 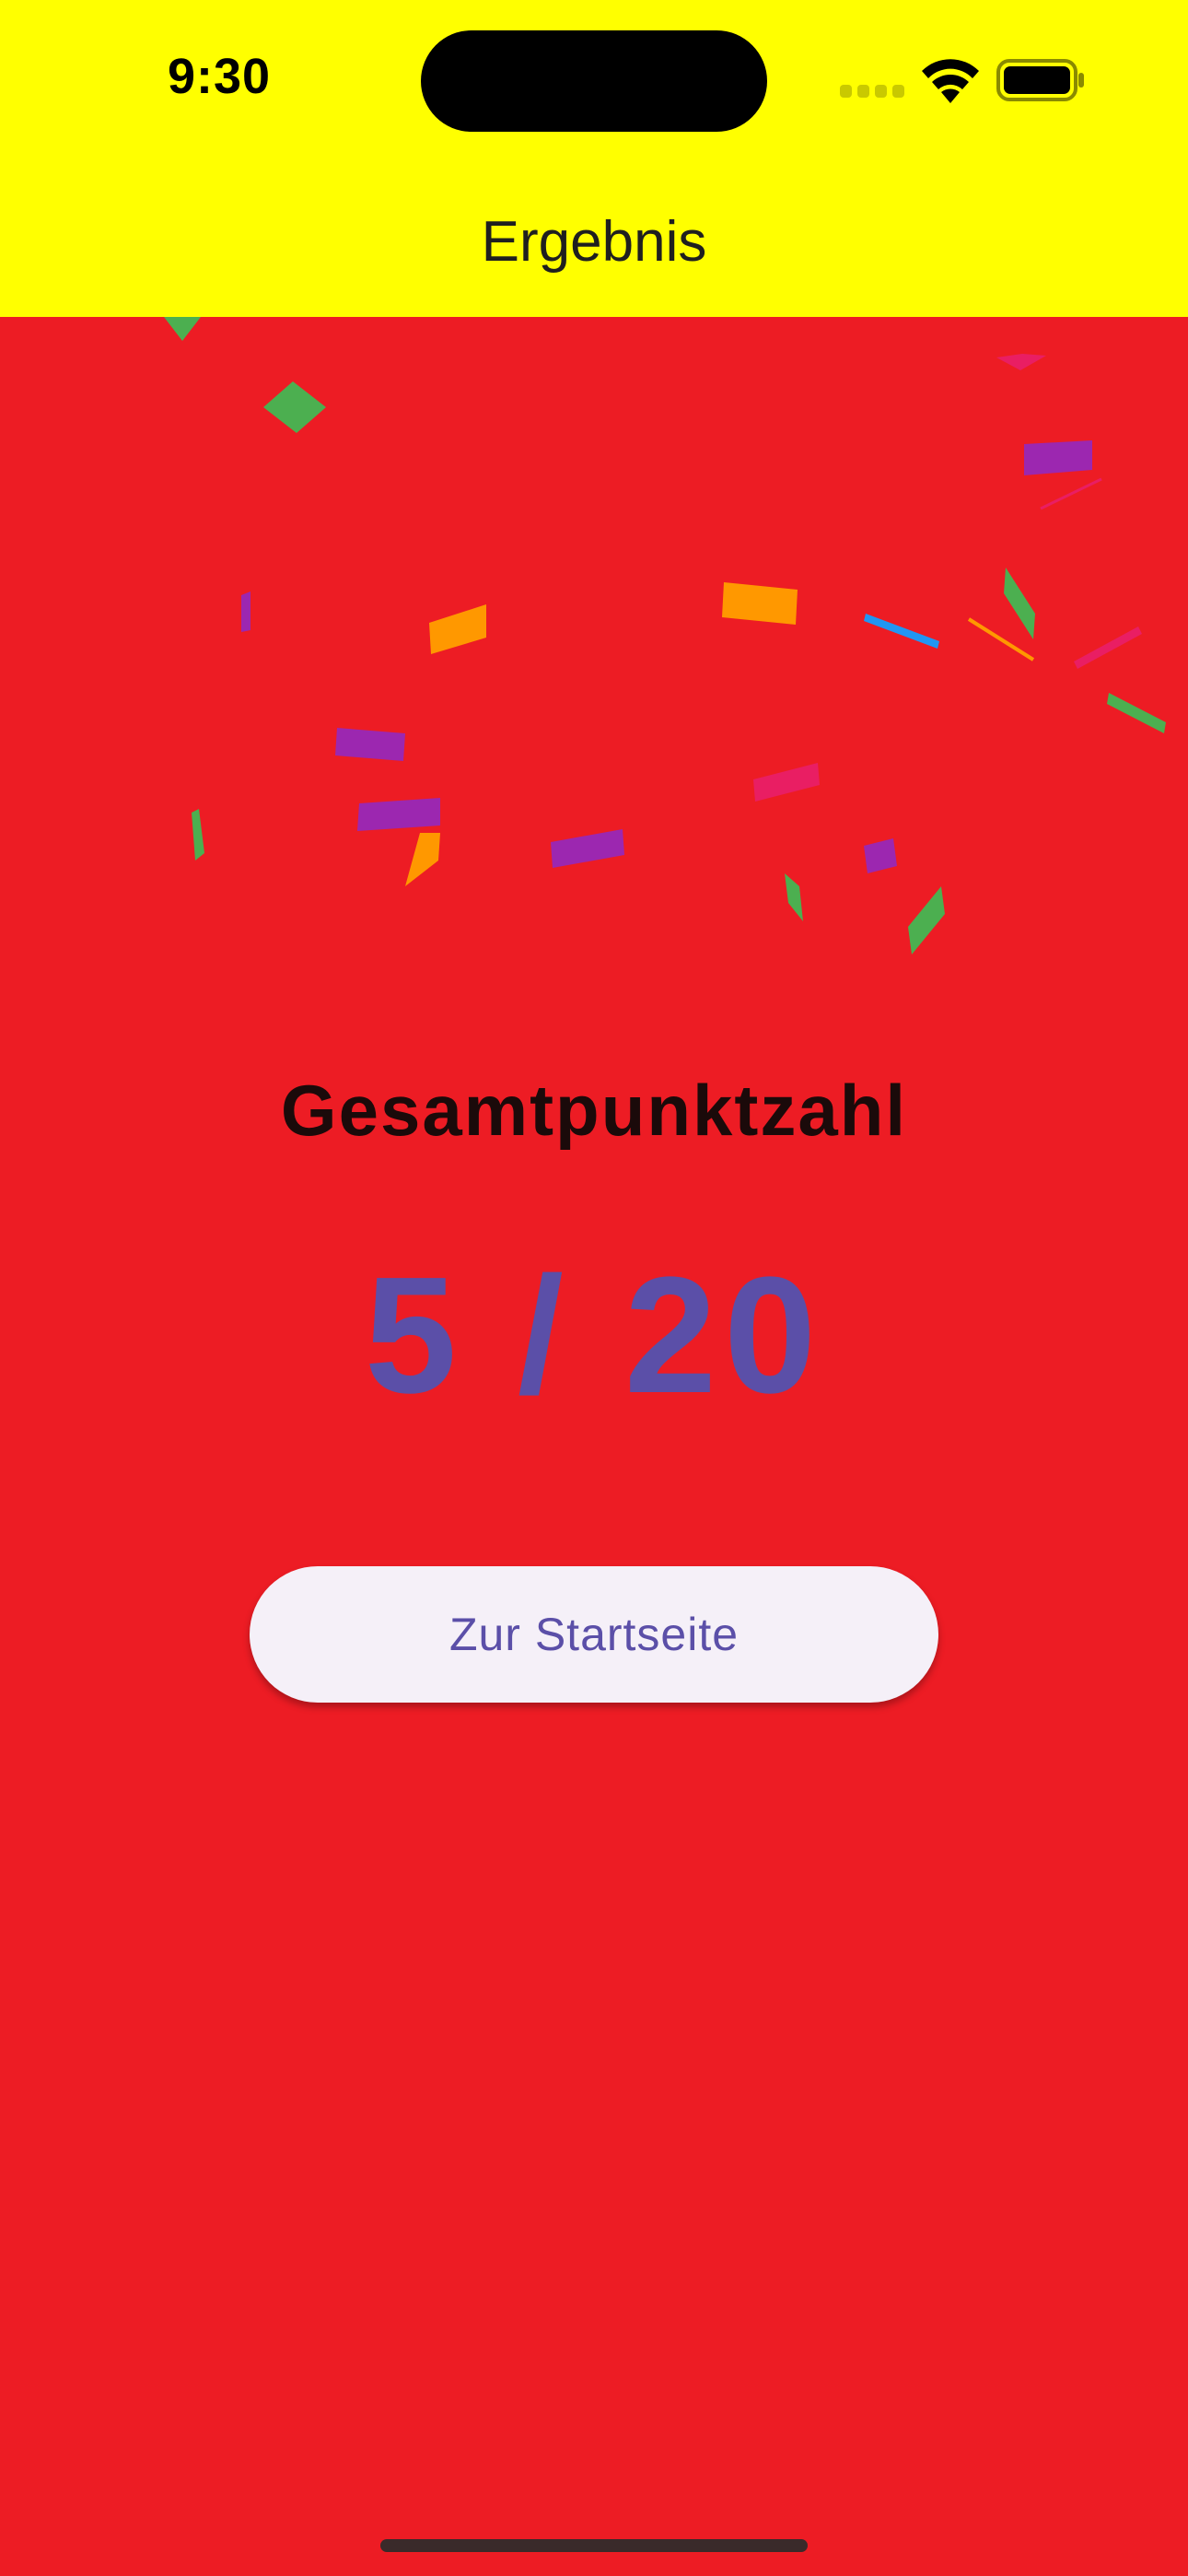 What do you see at coordinates (872, 91) in the screenshot?
I see `cellular-signal-icon` at bounding box center [872, 91].